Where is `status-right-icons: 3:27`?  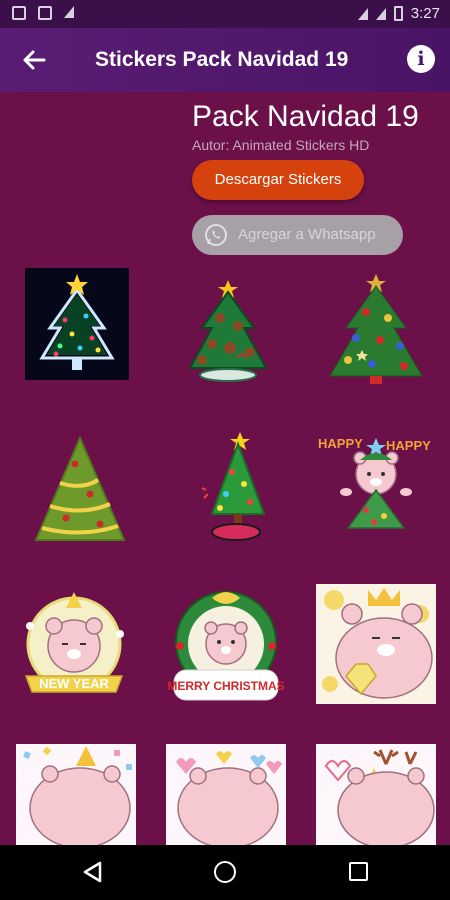
status-right-icons: 3:27 is located at coordinates (398, 13).